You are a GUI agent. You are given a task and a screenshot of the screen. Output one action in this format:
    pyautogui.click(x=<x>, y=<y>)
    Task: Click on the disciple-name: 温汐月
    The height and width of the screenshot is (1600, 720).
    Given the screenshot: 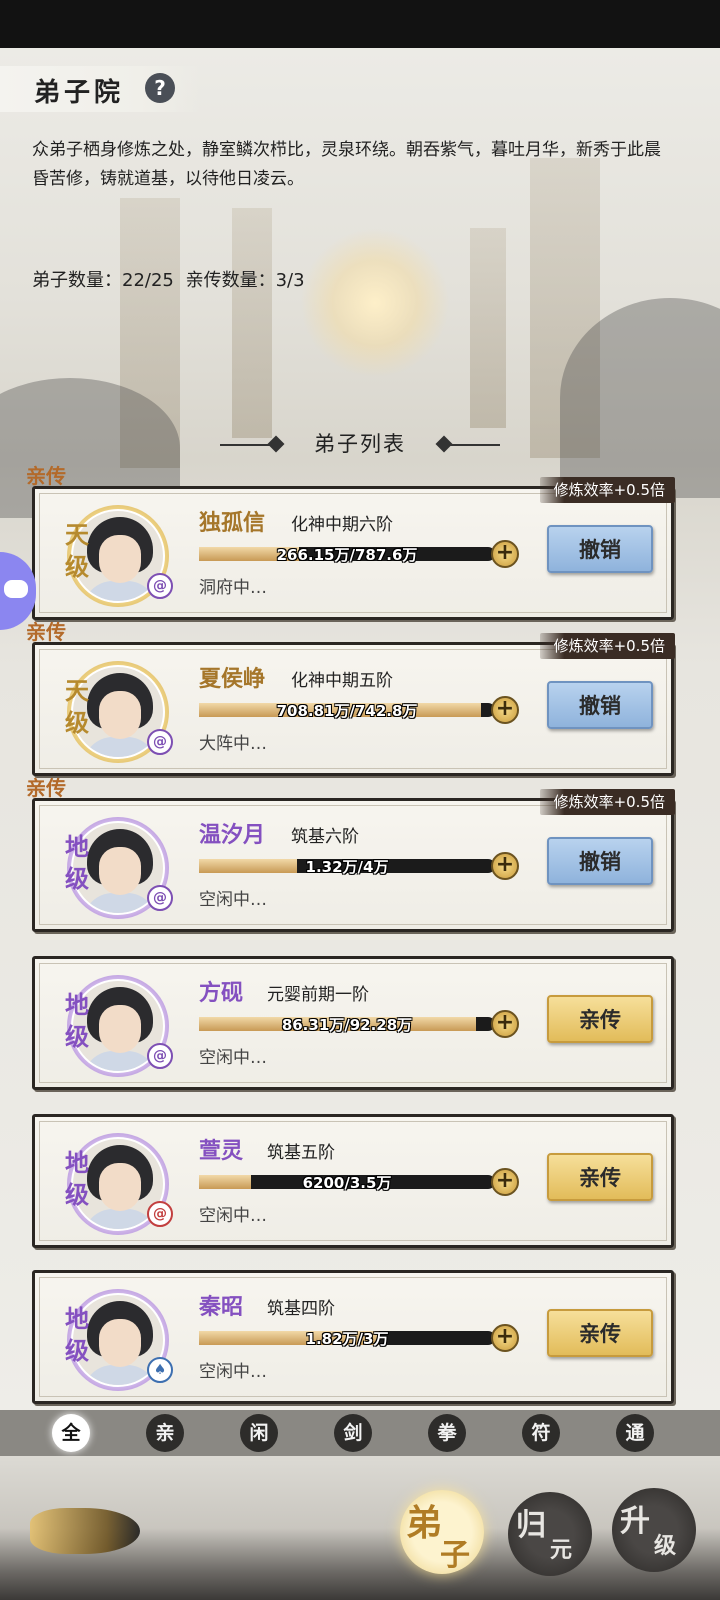 What is the action you would take?
    pyautogui.click(x=232, y=835)
    